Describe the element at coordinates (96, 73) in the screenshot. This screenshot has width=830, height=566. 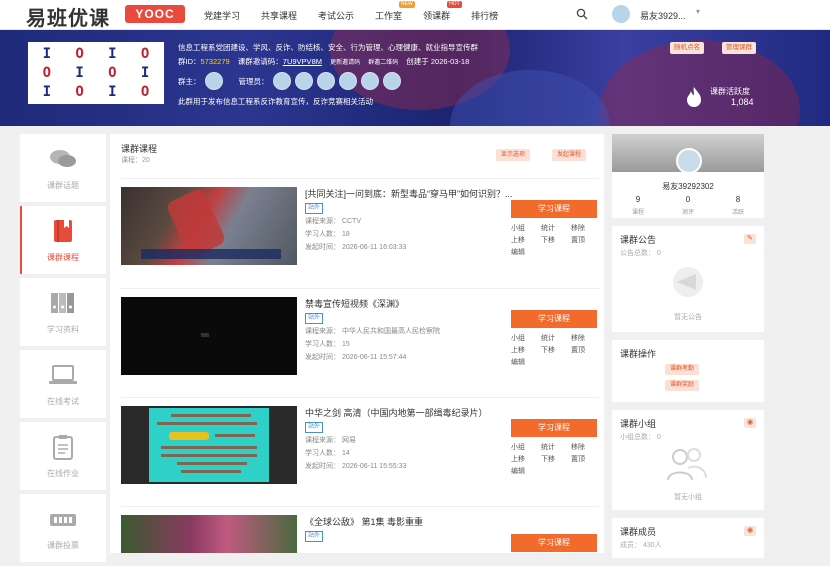
I see `group-logo: IOIO OIOI IOIO` at that location.